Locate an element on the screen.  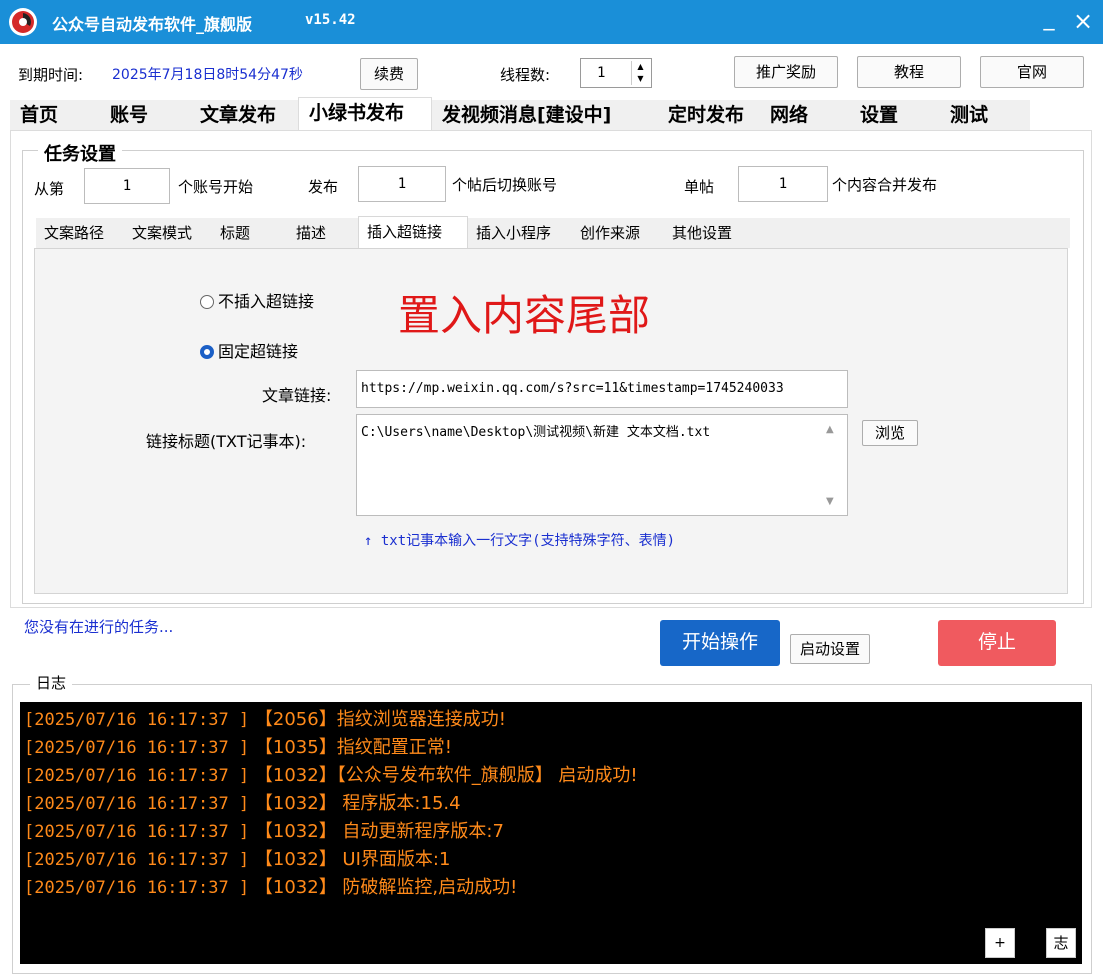
log-line: [2025/07/16 16:17:37 ] 【2056】指纹浏览器连接成功! is located at coordinates (553, 720).